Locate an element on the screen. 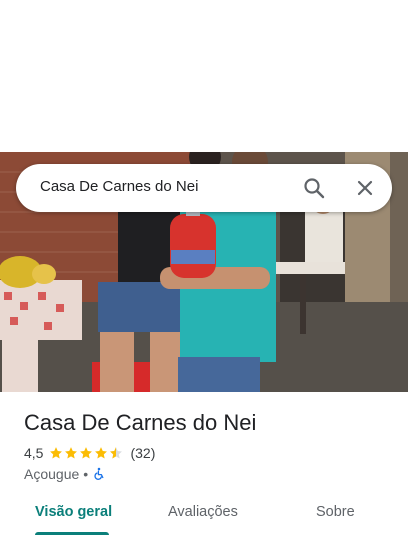 The height and width of the screenshot is (544, 408). active-tab-indicator is located at coordinates (72, 533).